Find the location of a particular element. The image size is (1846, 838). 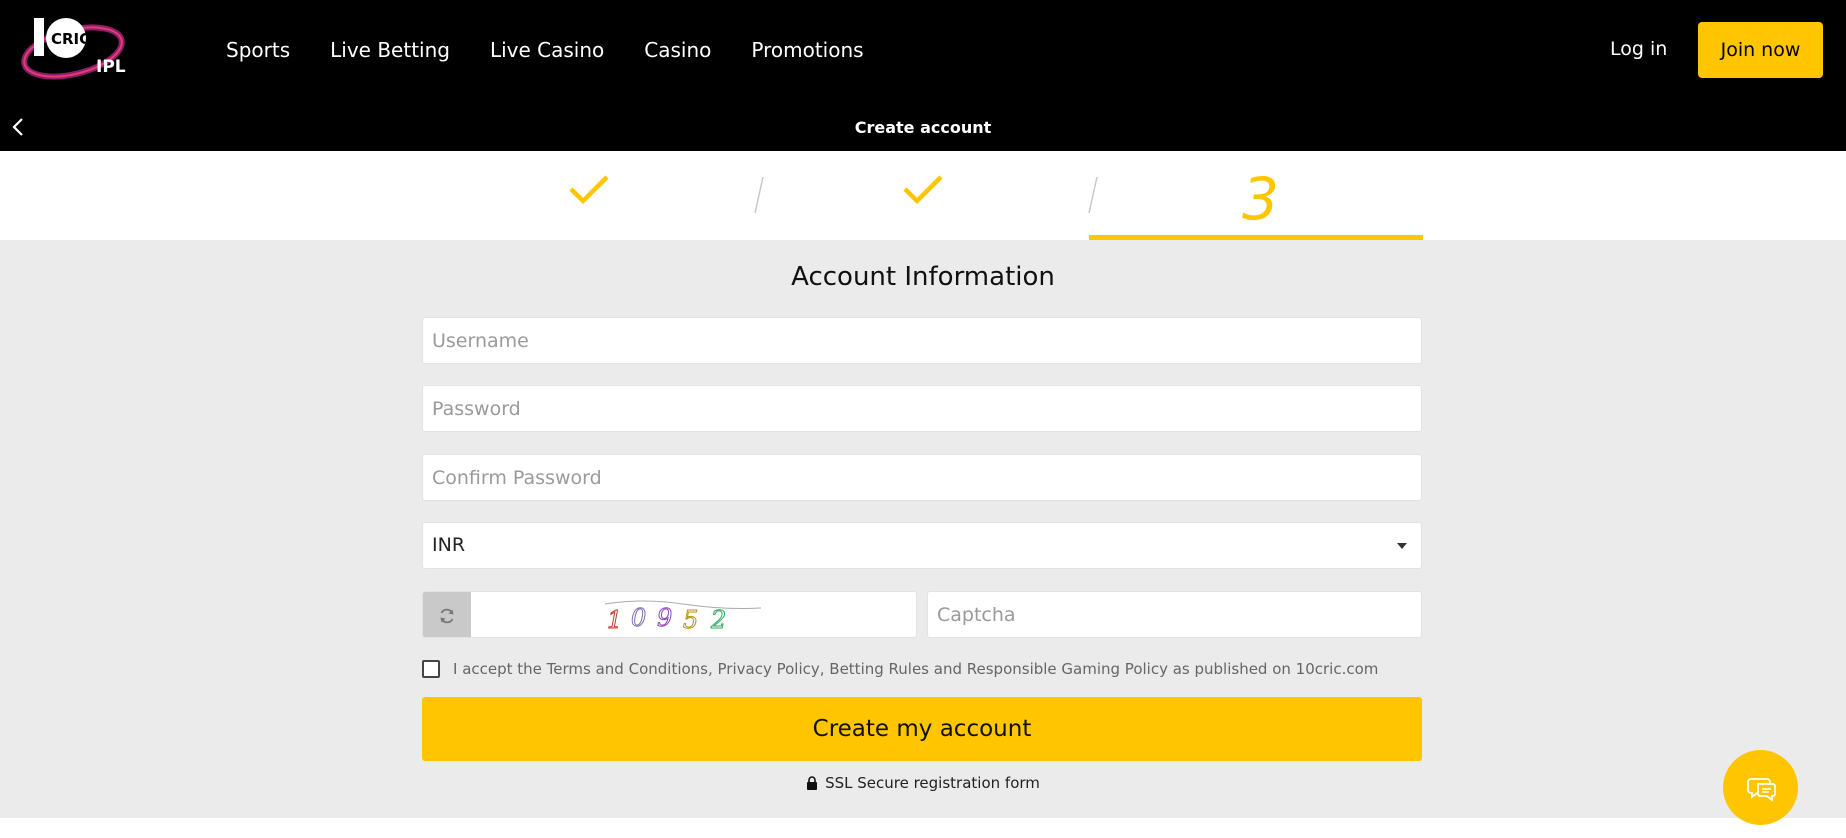

currency-select: INR is located at coordinates (922, 545).